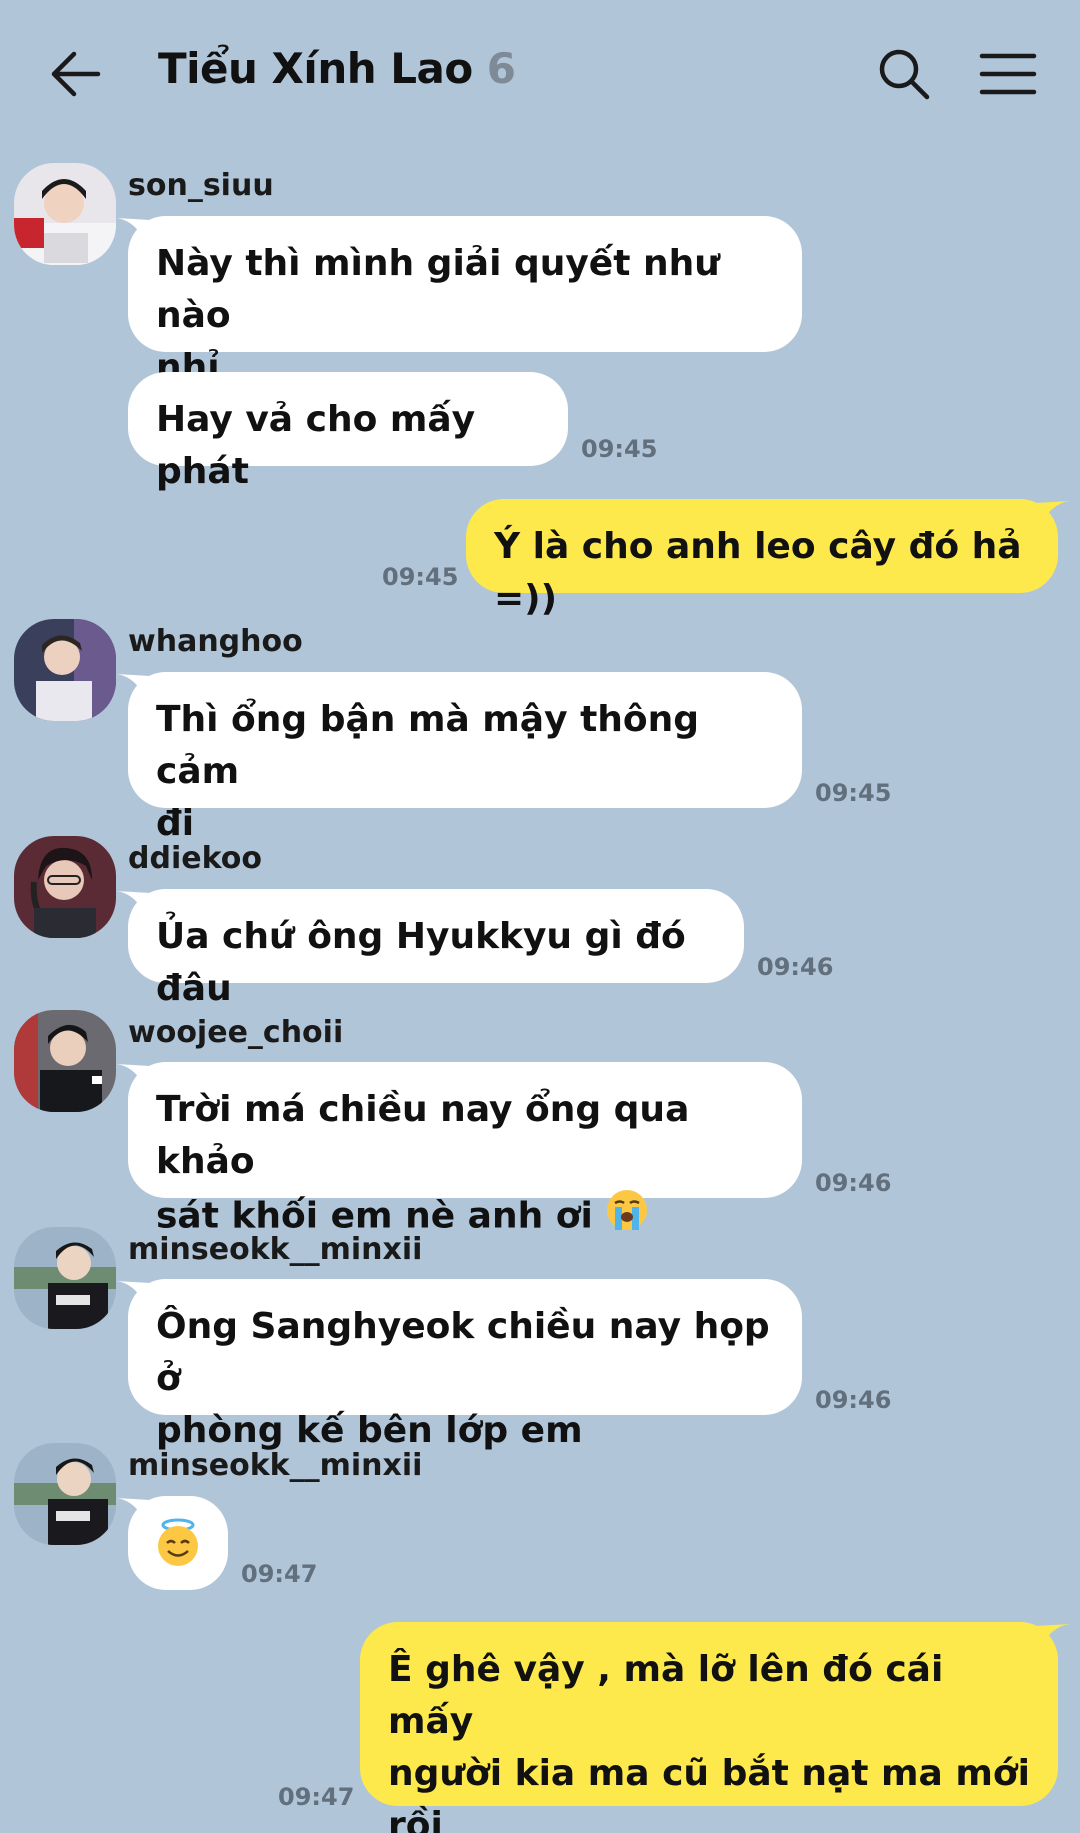 The image size is (1080, 1833). Describe the element at coordinates (421, 962) in the screenshot. I see `message-text: Ủa chứ ông Hyukkyu gì đó đâu` at that location.